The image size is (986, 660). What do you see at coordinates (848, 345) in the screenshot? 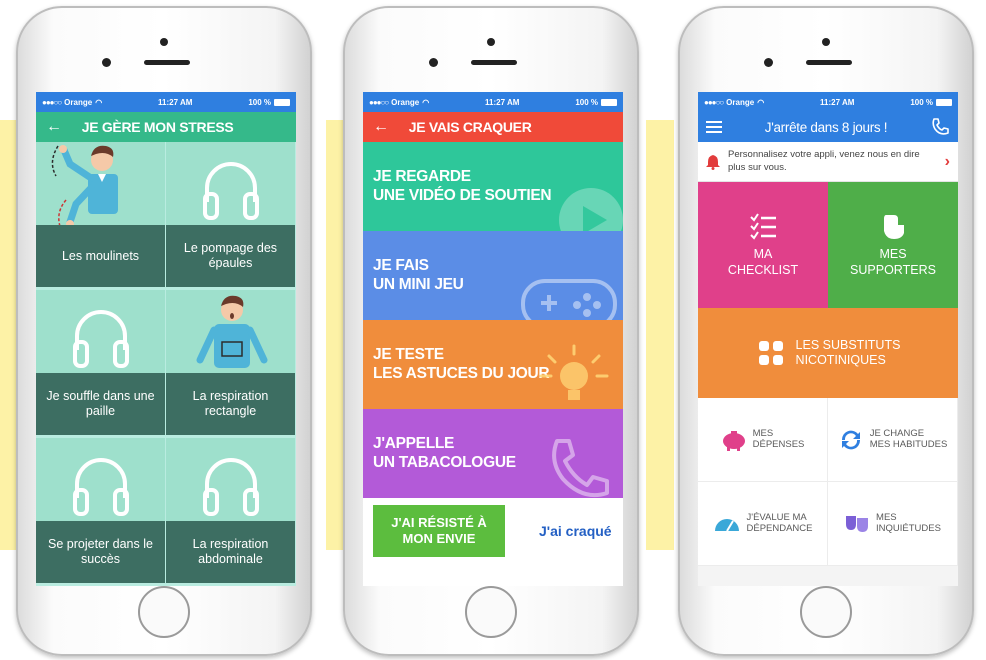
I see `substituts-line1: LES SUBSTITUTS` at bounding box center [848, 345].